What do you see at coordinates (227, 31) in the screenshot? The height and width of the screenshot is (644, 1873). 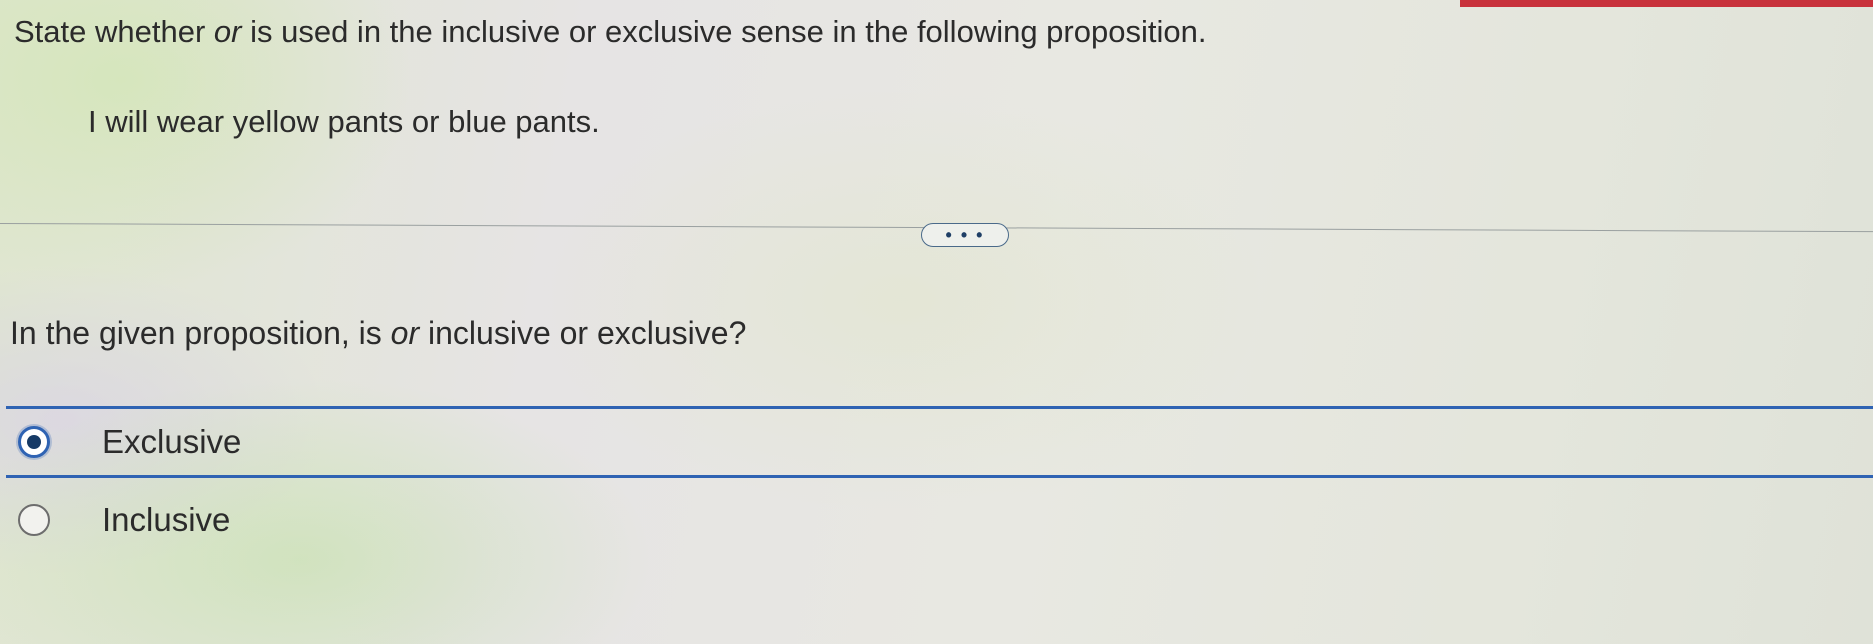 I see `prompt-keyword: or` at bounding box center [227, 31].